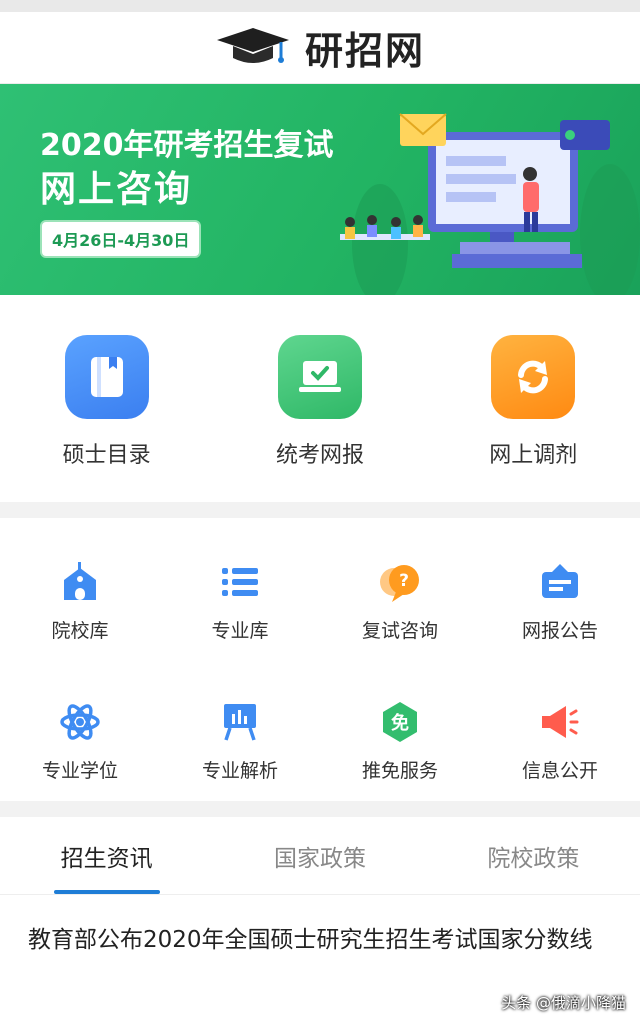  Describe the element at coordinates (106, 455) in the screenshot. I see `action-label: 硕士目录` at that location.